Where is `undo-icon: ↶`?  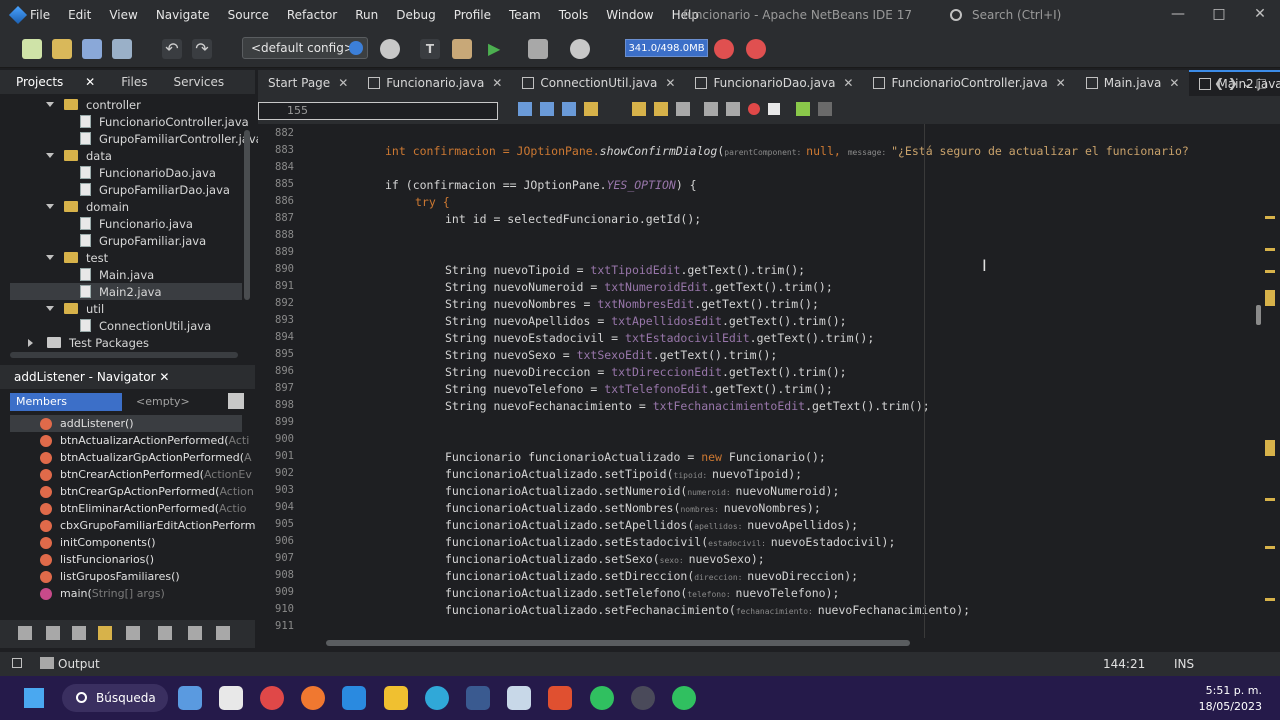 undo-icon: ↶ is located at coordinates (172, 49).